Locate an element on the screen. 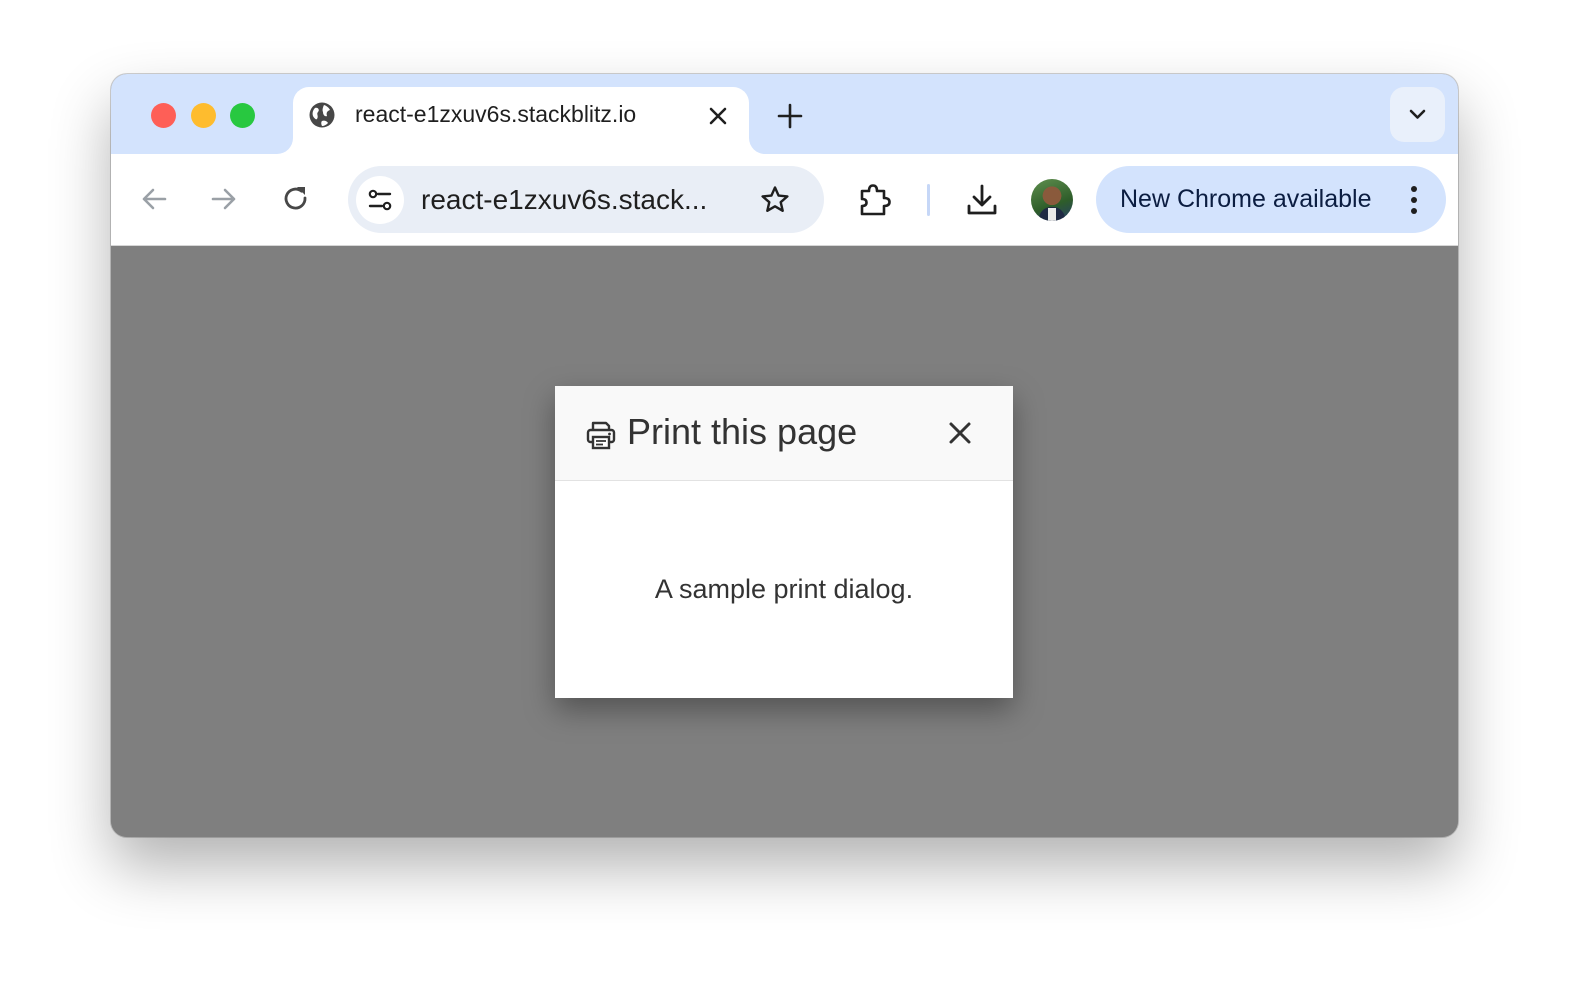 This screenshot has width=1588, height=996. tab-strip: react-e1zxuv6s.stackblitz.io is located at coordinates (784, 114).